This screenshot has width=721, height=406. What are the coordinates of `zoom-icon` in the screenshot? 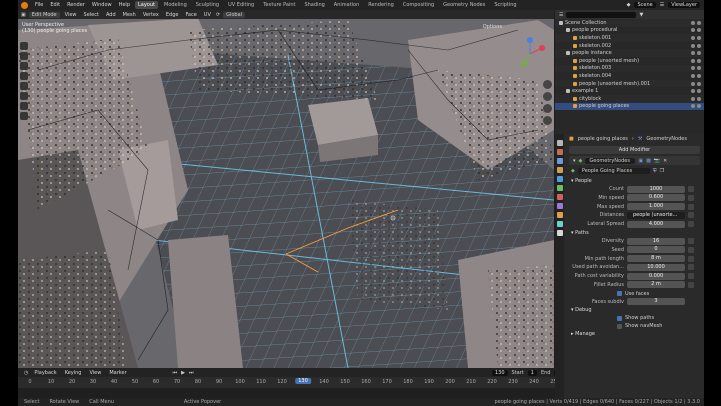 It's located at (547, 84).